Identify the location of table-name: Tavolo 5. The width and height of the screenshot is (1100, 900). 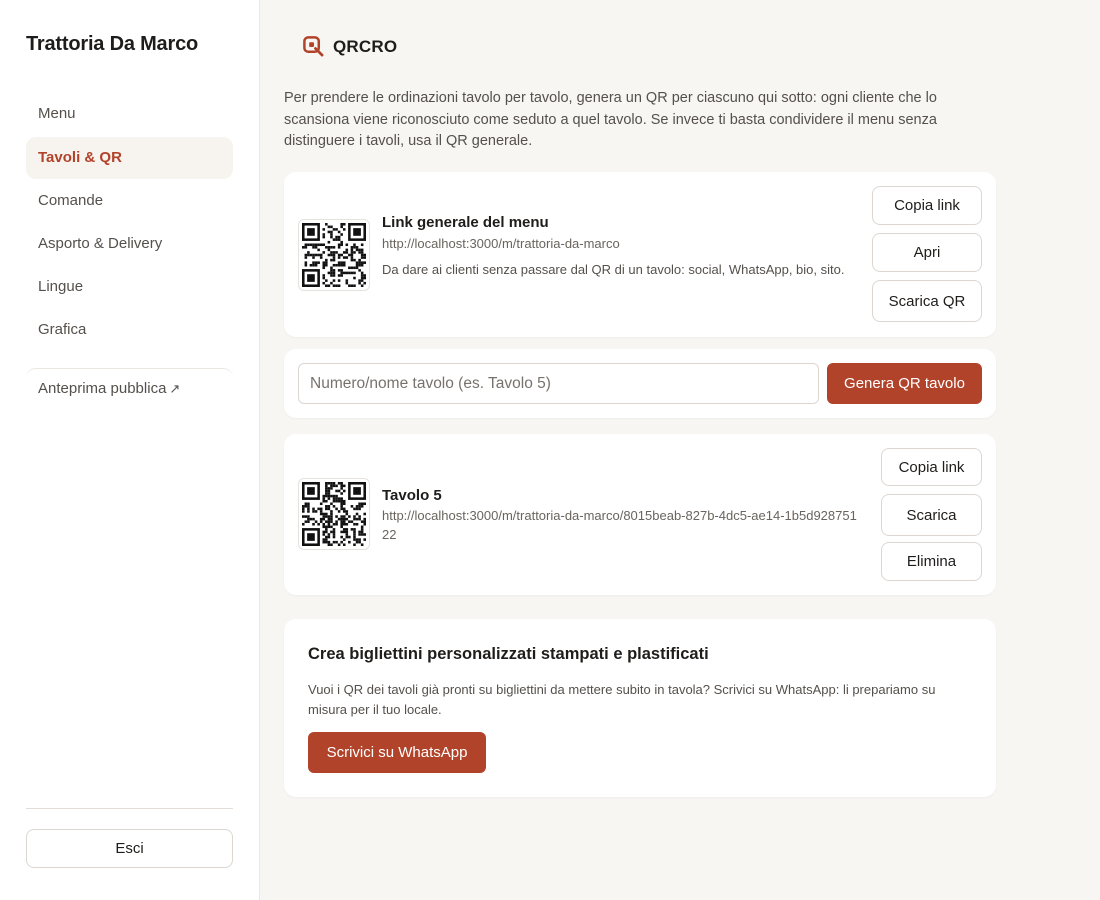
(412, 495).